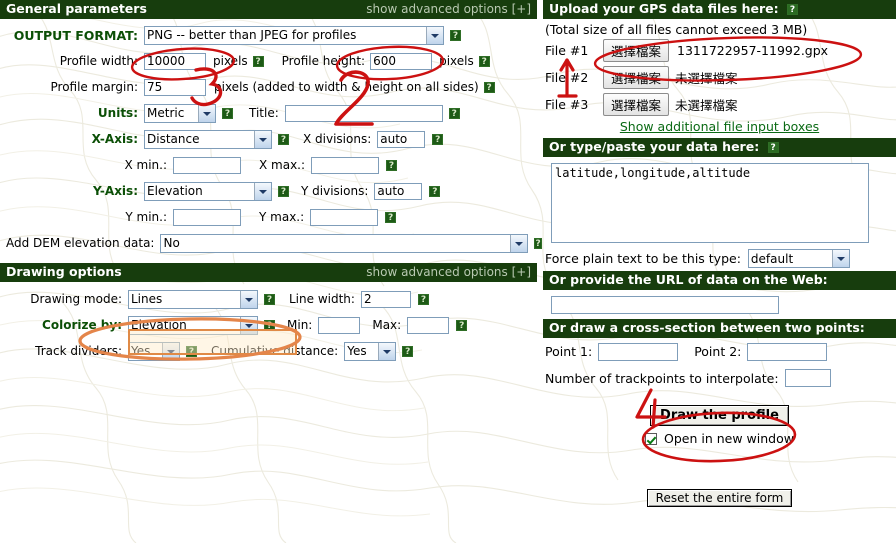 The height and width of the screenshot is (543, 896). I want to click on force-type-select: default, so click(798, 258).